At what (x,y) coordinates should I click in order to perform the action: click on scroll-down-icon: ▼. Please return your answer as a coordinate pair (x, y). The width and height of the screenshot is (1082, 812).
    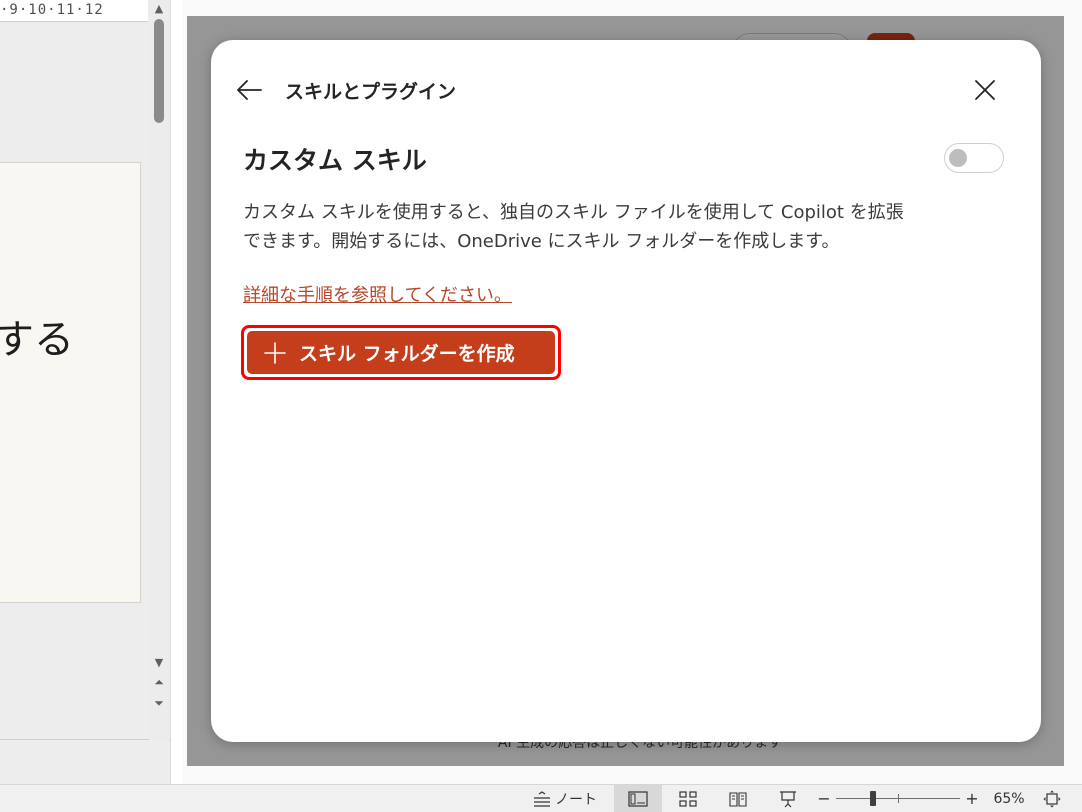
    Looking at the image, I should click on (159, 663).